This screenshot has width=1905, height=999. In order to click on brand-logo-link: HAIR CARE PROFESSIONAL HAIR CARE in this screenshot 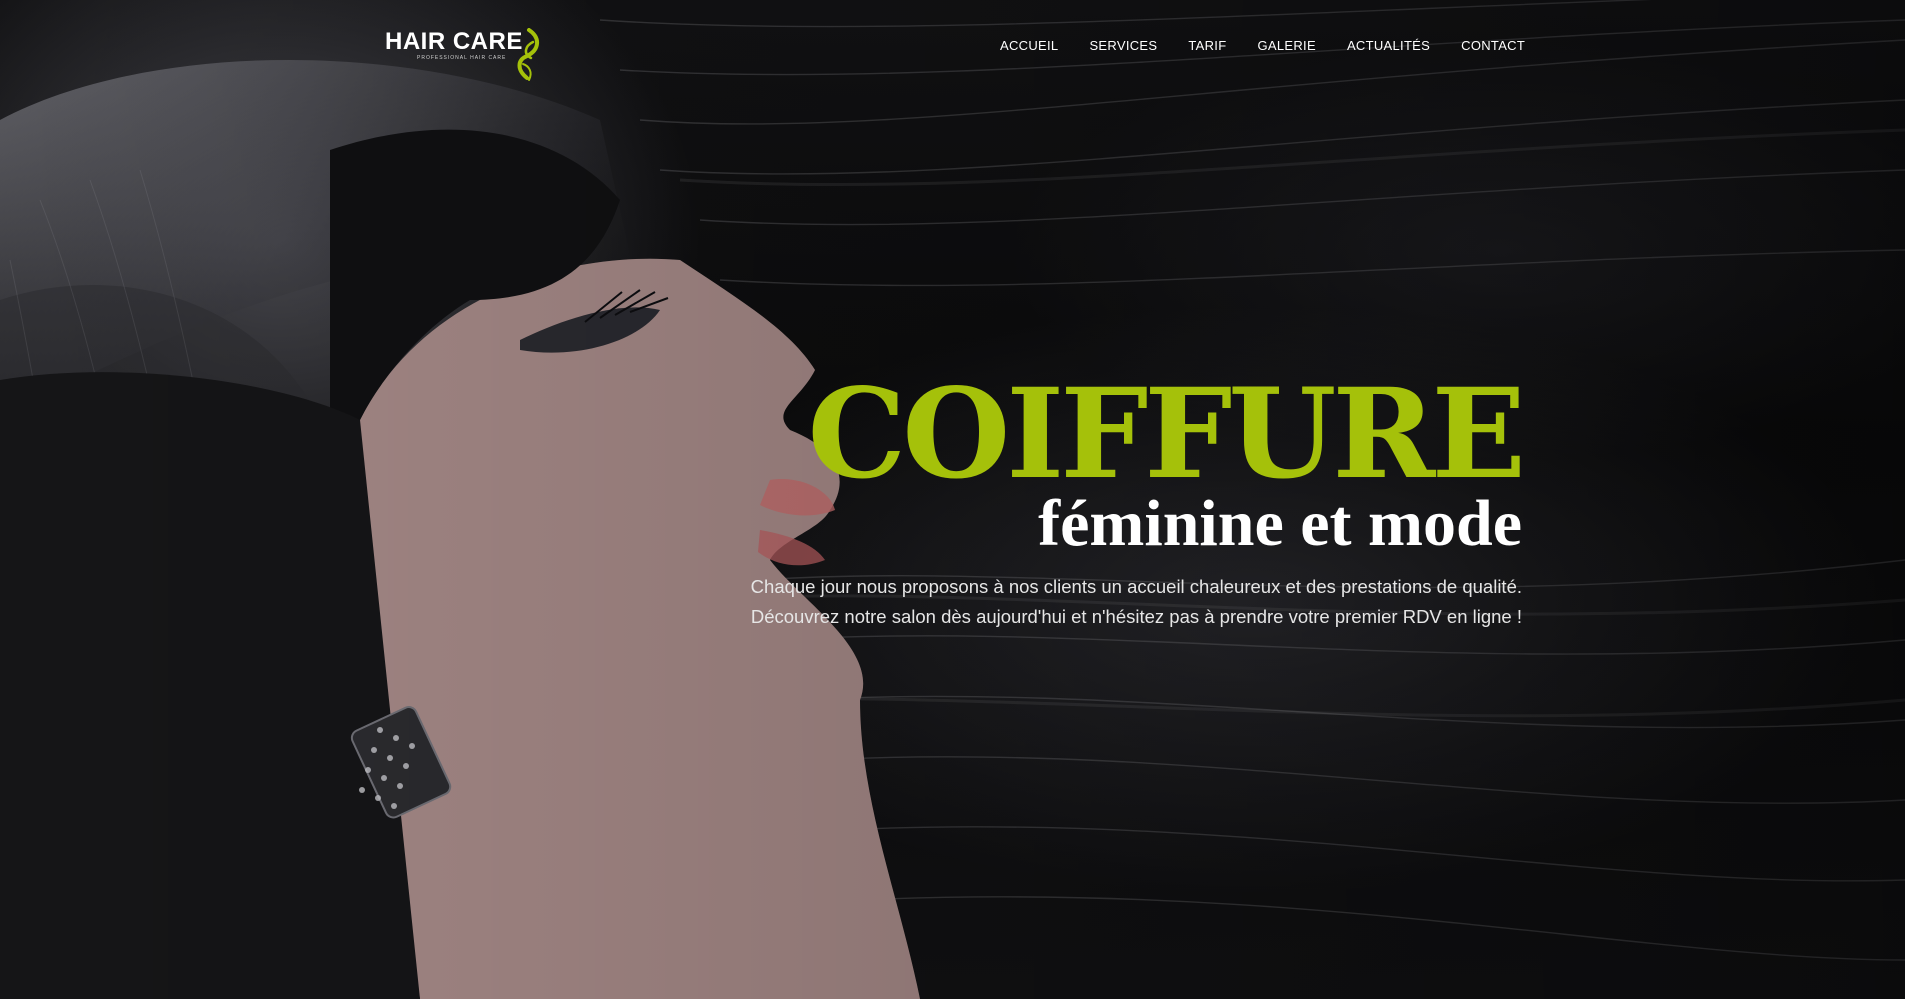, I will do `click(465, 56)`.